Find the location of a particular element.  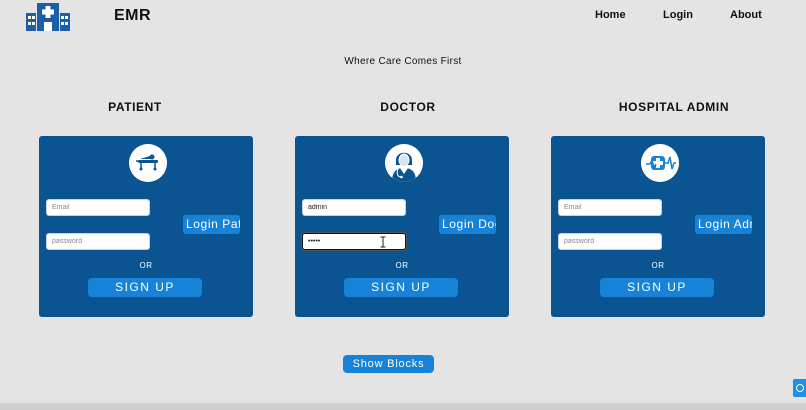

doctor-login-card: Login Doctor OR SIGN UP is located at coordinates (402, 226).